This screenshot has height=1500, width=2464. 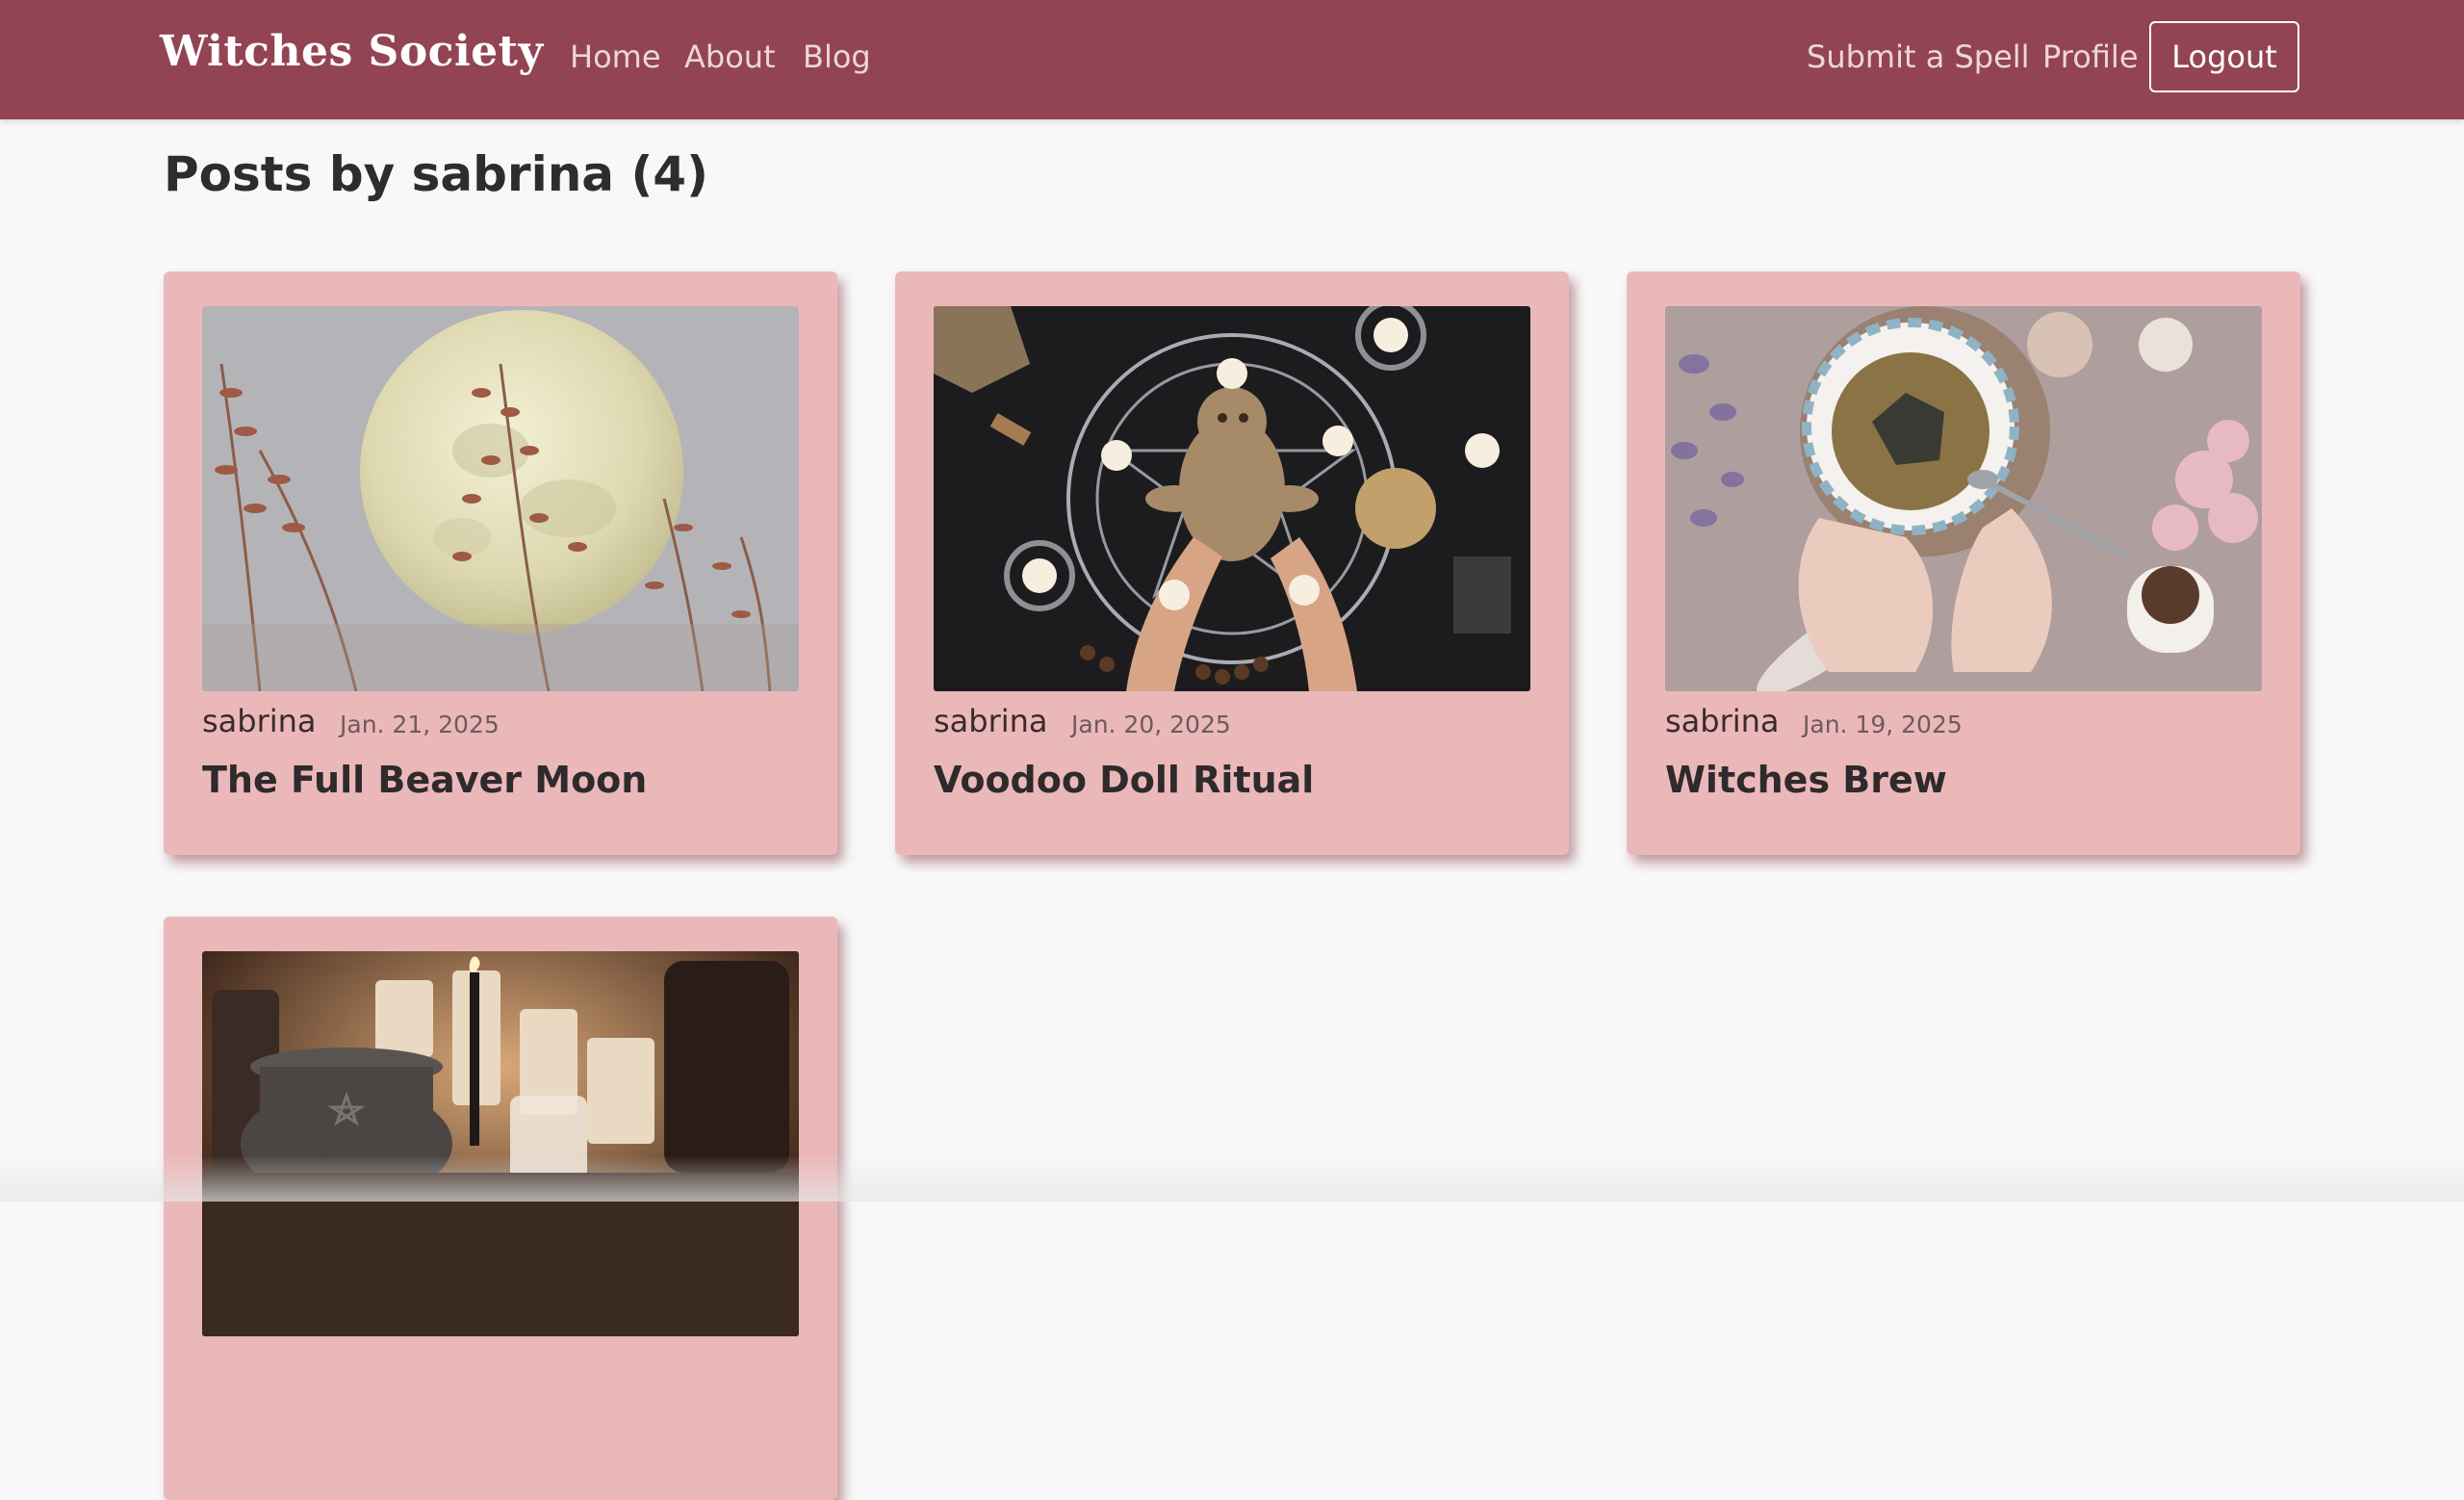 What do you see at coordinates (837, 57) in the screenshot?
I see `nav-link-blog: Blog` at bounding box center [837, 57].